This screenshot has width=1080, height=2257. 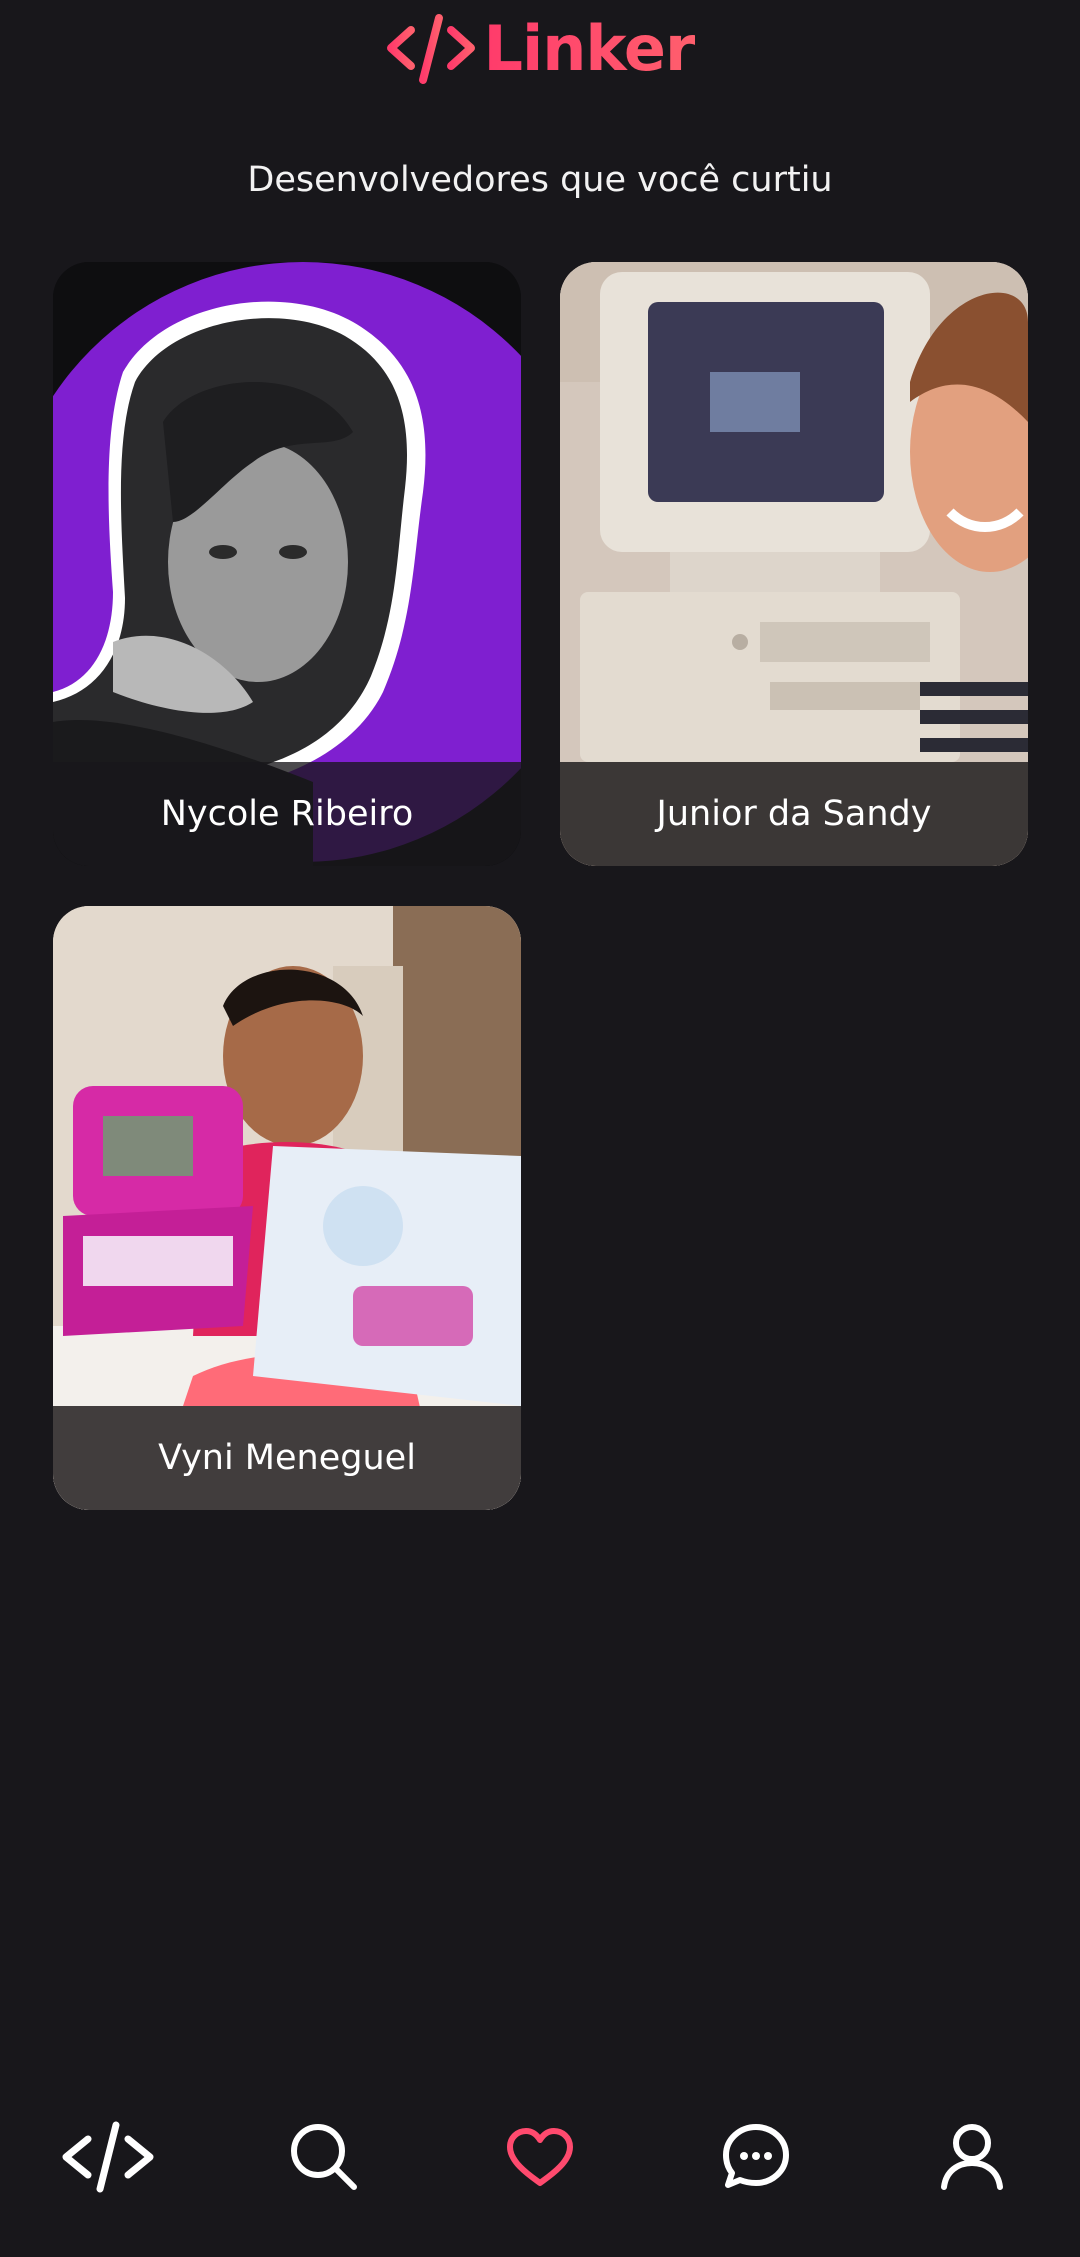 What do you see at coordinates (540, 180) in the screenshot?
I see `page-title: Desenvolvedores que você curtiu` at bounding box center [540, 180].